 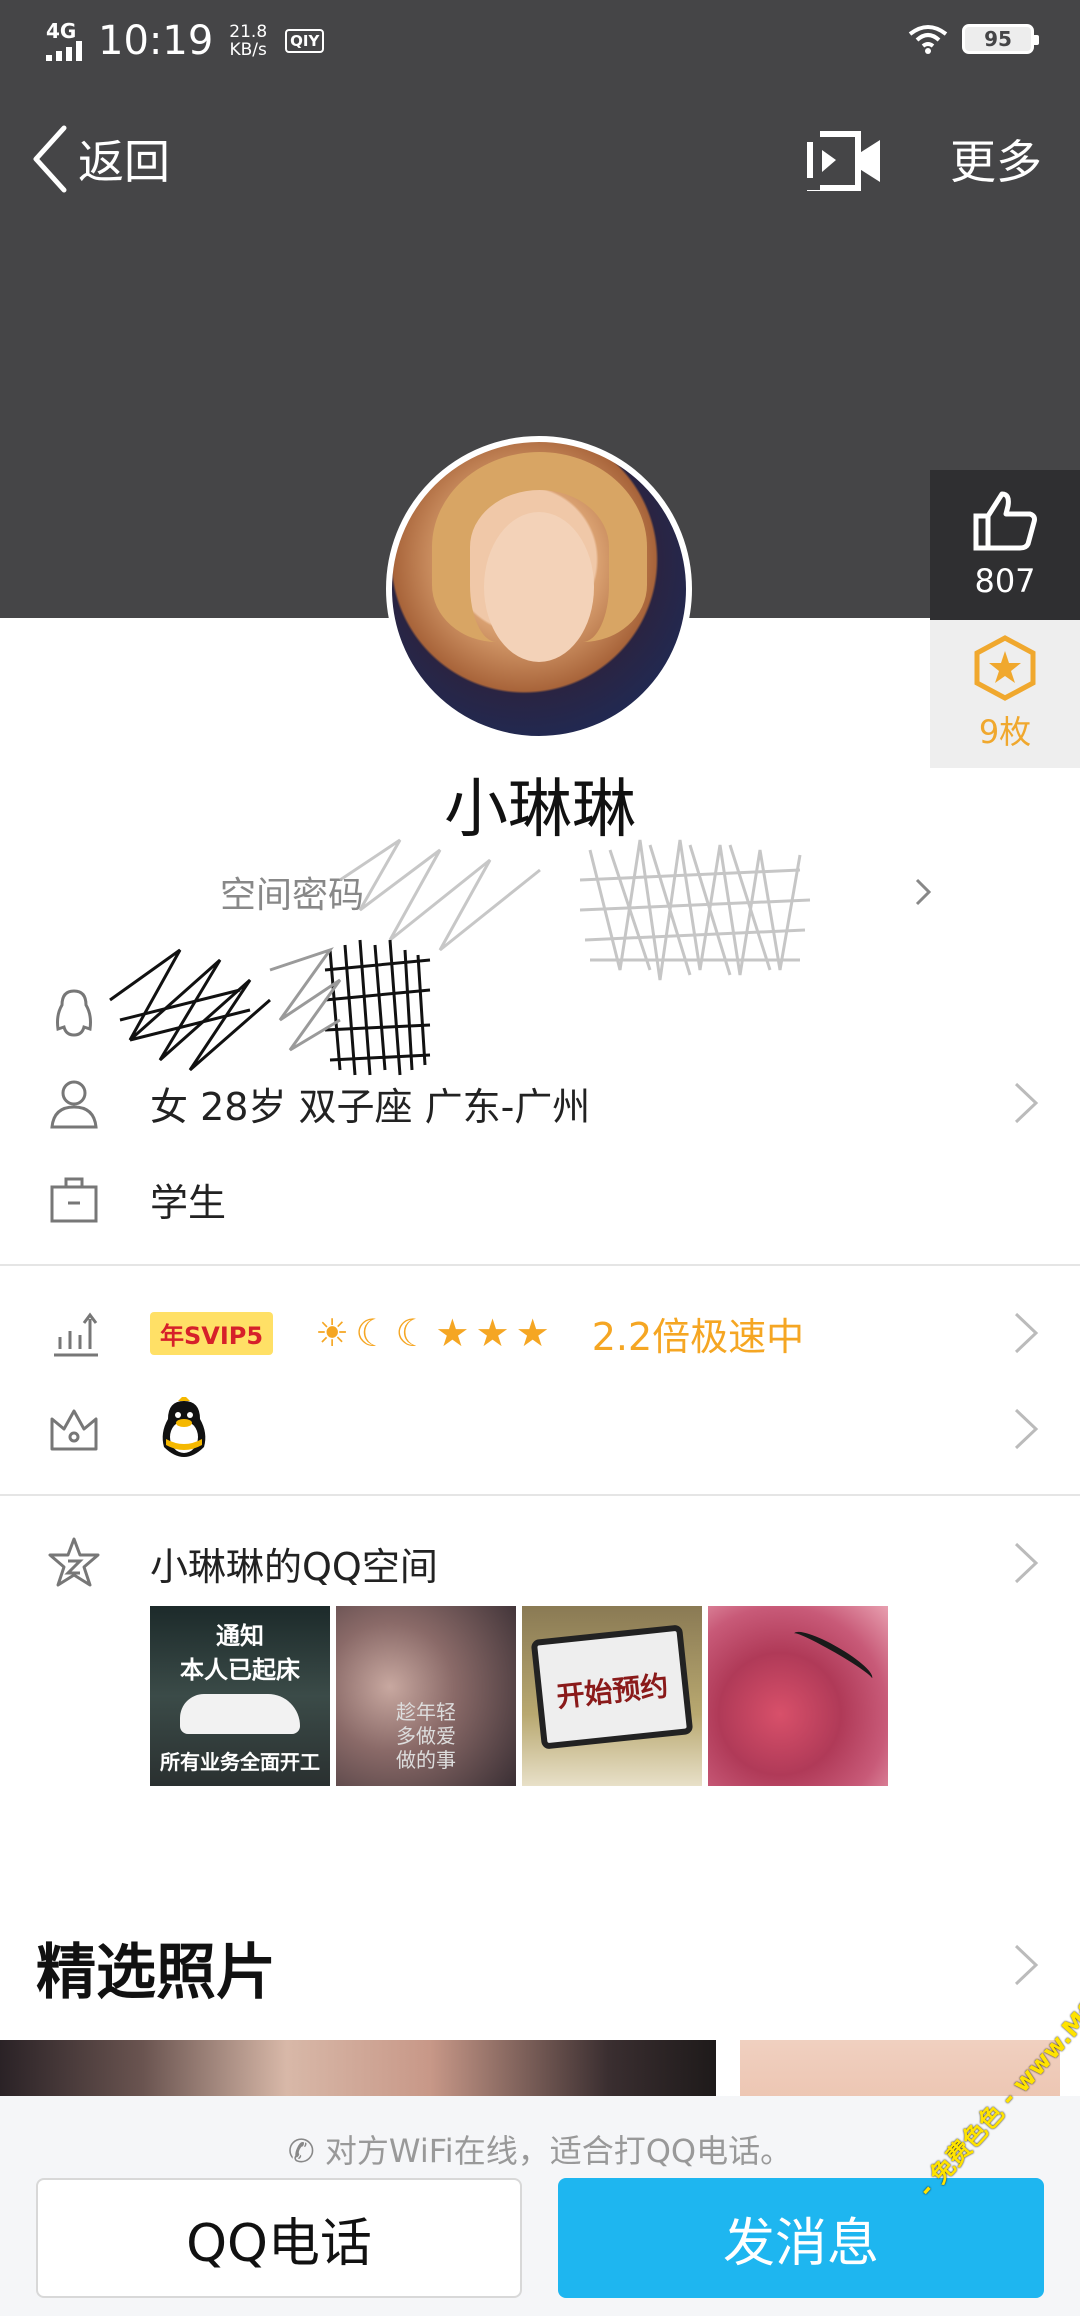 I want to click on qzone-thumbnails: 通知 本人已起床 所有业务全面开工 趁年轻 多做爱 做的事 开始预约, so click(x=519, y=1696).